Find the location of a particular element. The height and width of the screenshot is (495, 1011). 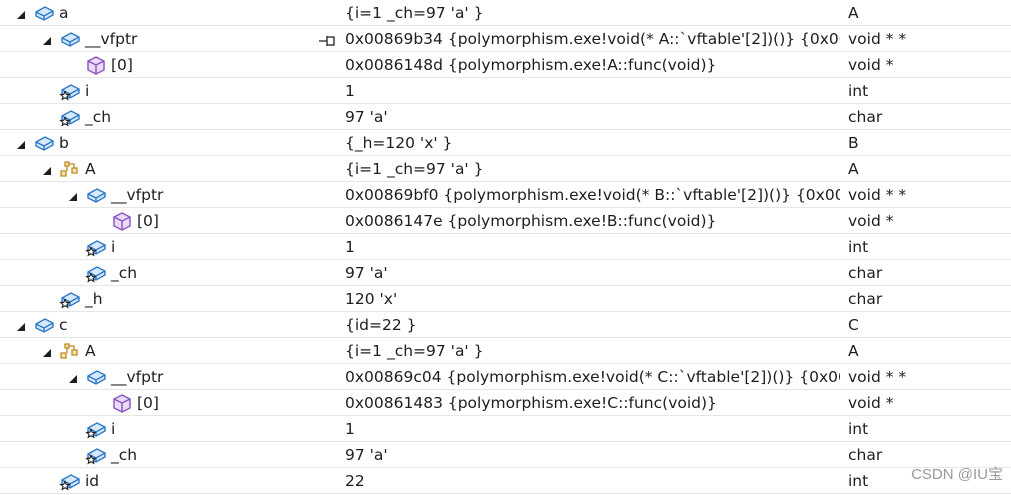

variable-name: _h is located at coordinates (94, 299).